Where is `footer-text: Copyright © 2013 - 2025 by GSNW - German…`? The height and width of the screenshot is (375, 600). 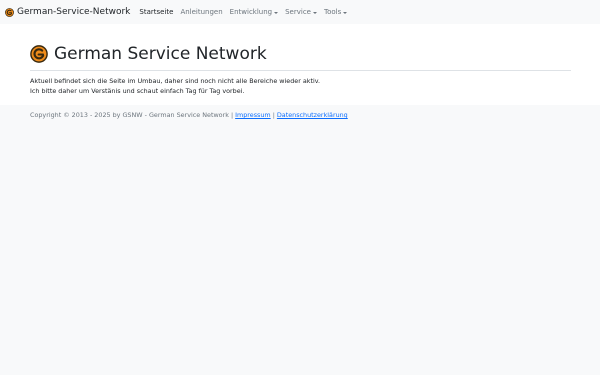 footer-text: Copyright © 2013 - 2025 by GSNW - German… is located at coordinates (189, 115).